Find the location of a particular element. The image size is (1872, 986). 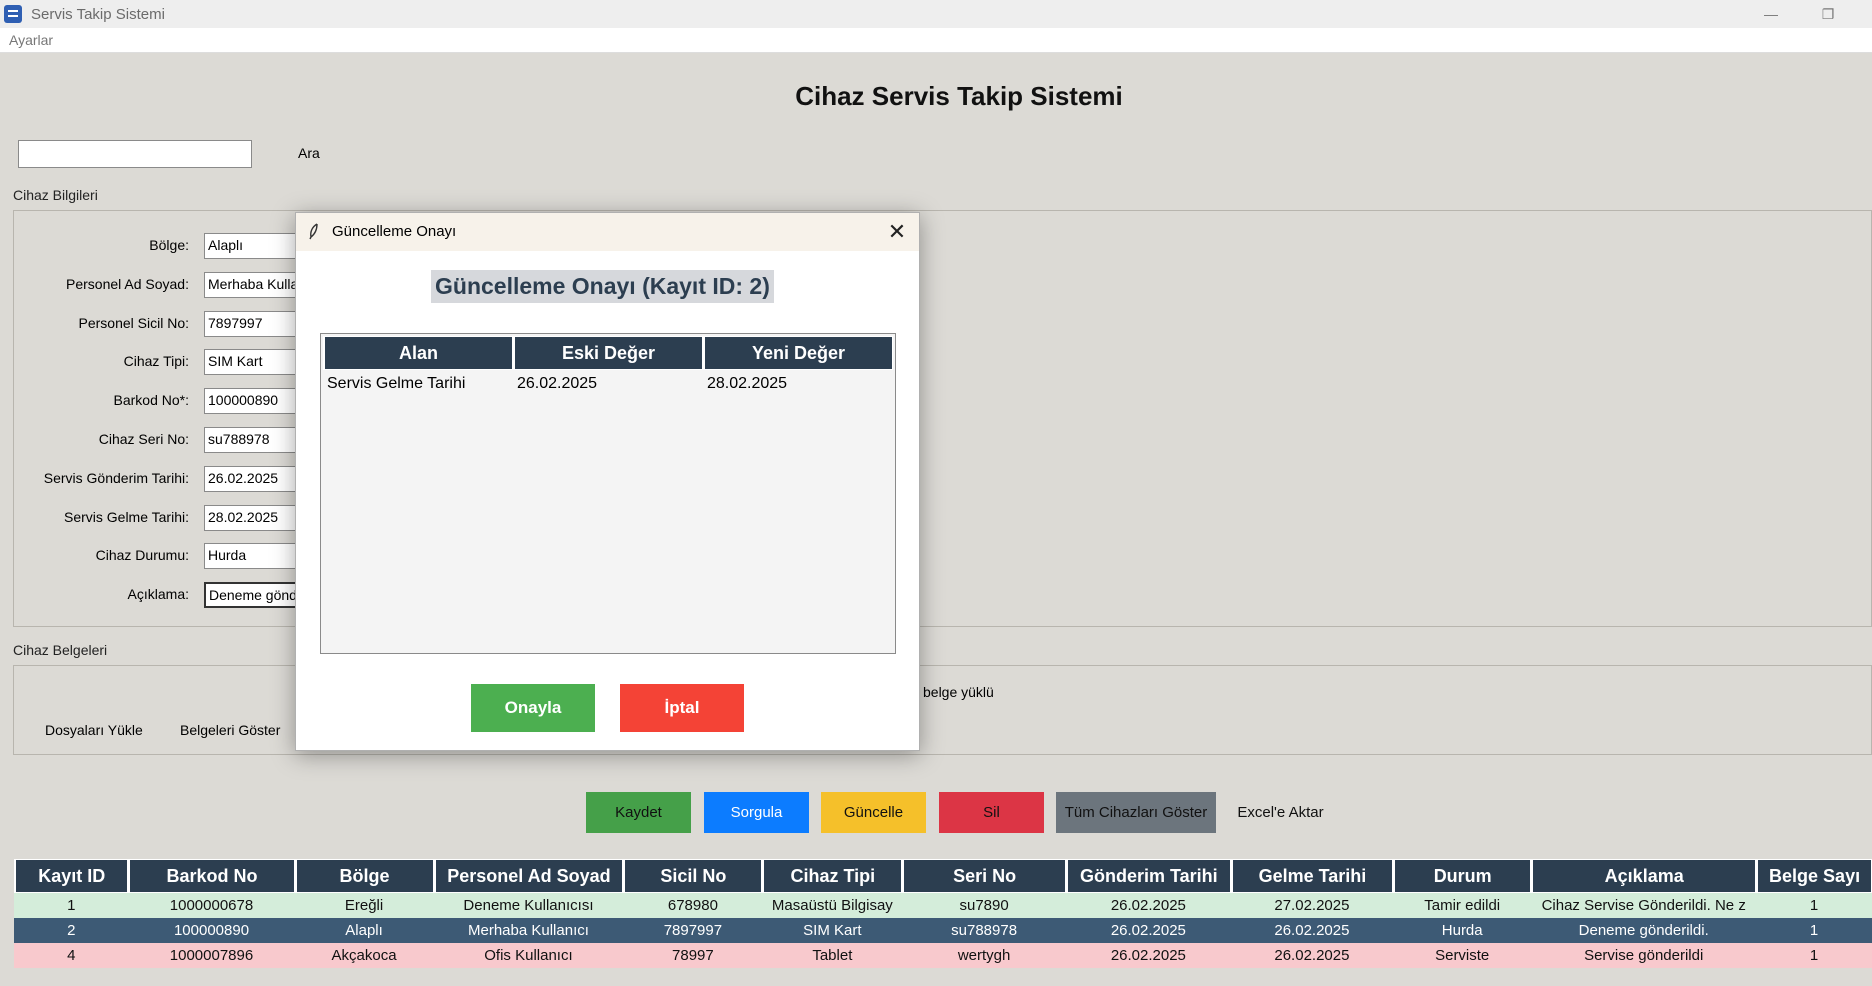

table-cell: Deneme Kullanıcısı is located at coordinates (528, 905).